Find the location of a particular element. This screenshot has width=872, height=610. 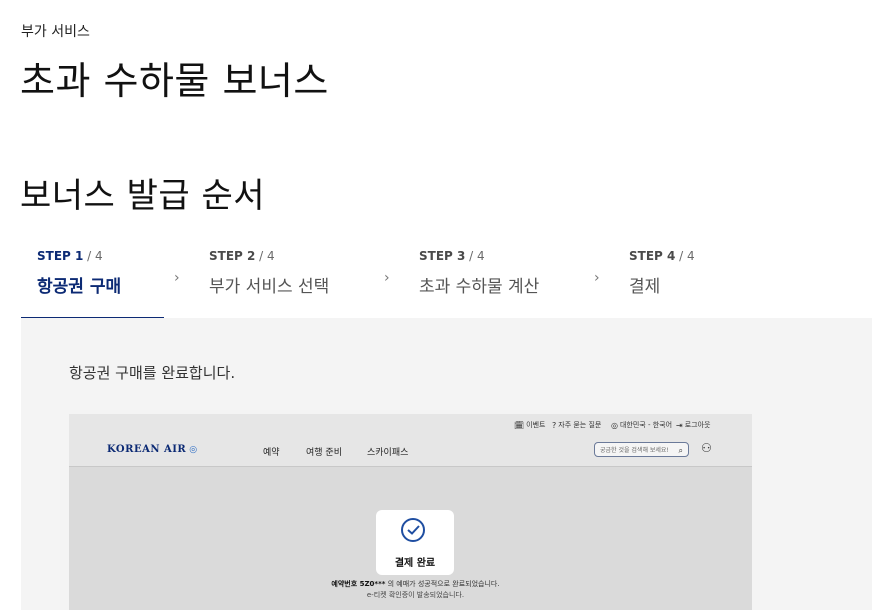

step-2-label: 부가 서비스 선택 is located at coordinates (269, 287).